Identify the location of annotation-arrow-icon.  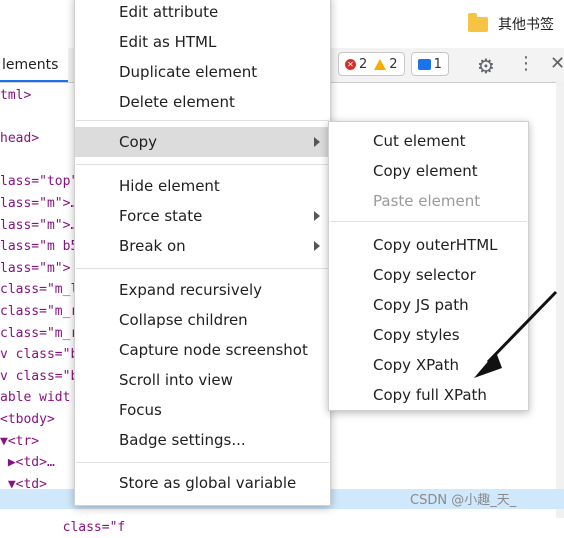
(516, 334).